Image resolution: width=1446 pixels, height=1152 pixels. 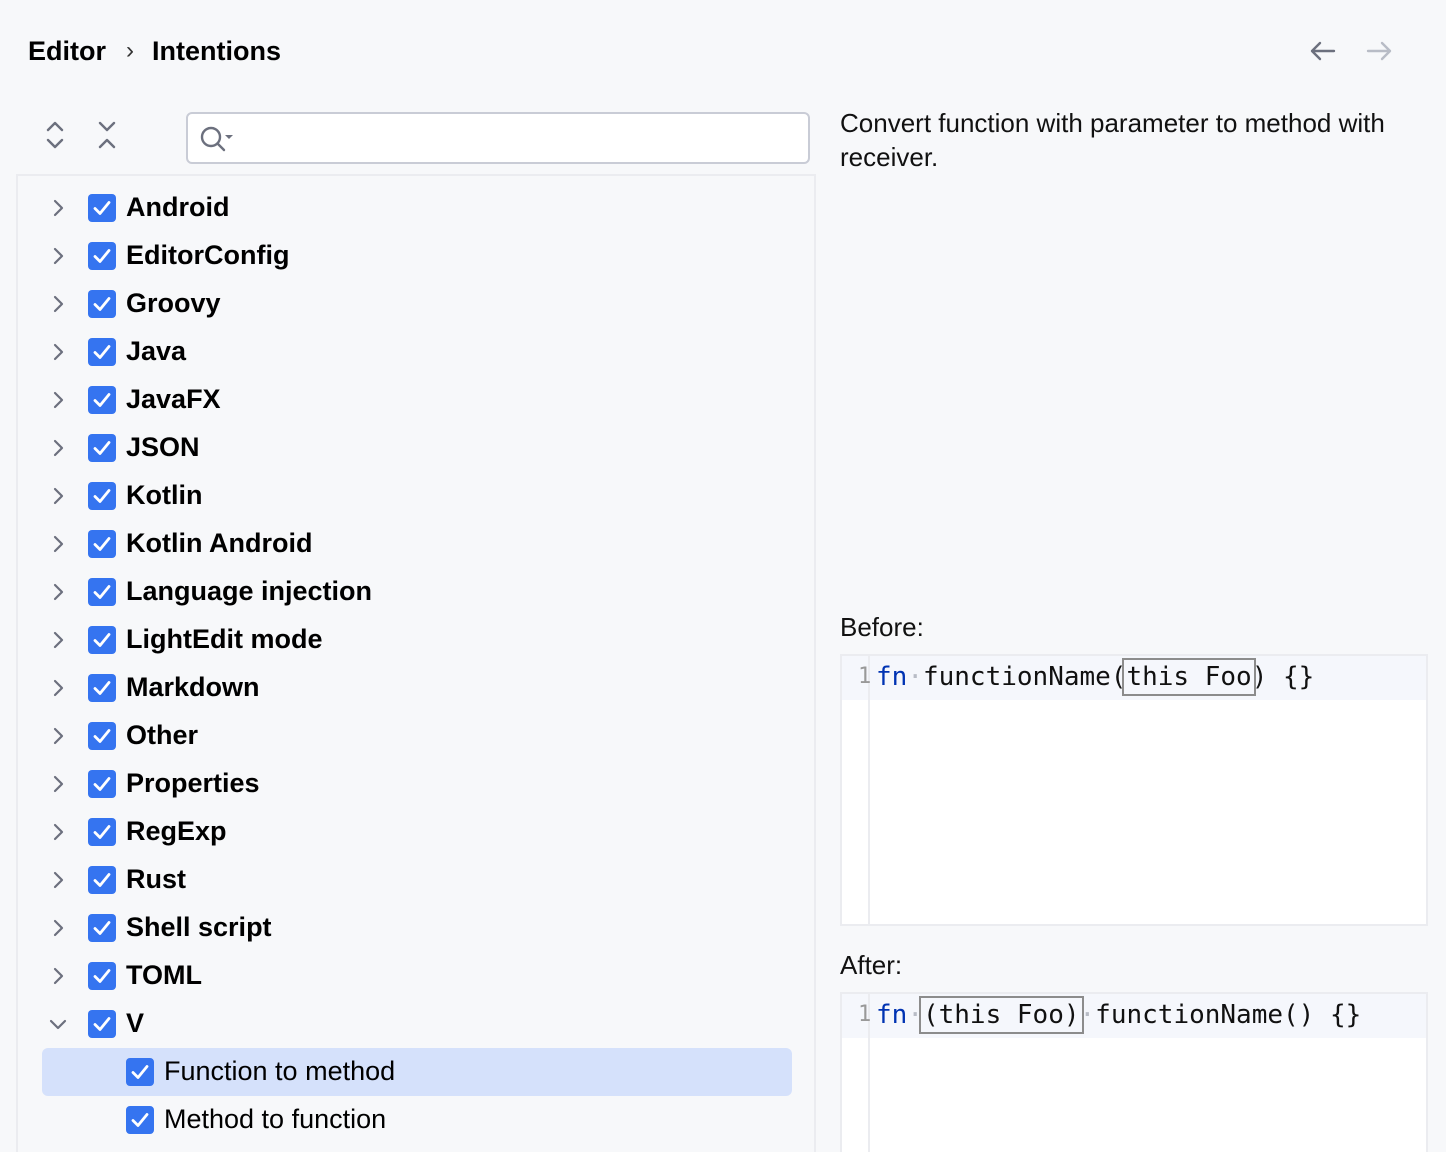 I want to click on collapse-all-icon, so click(x=107, y=135).